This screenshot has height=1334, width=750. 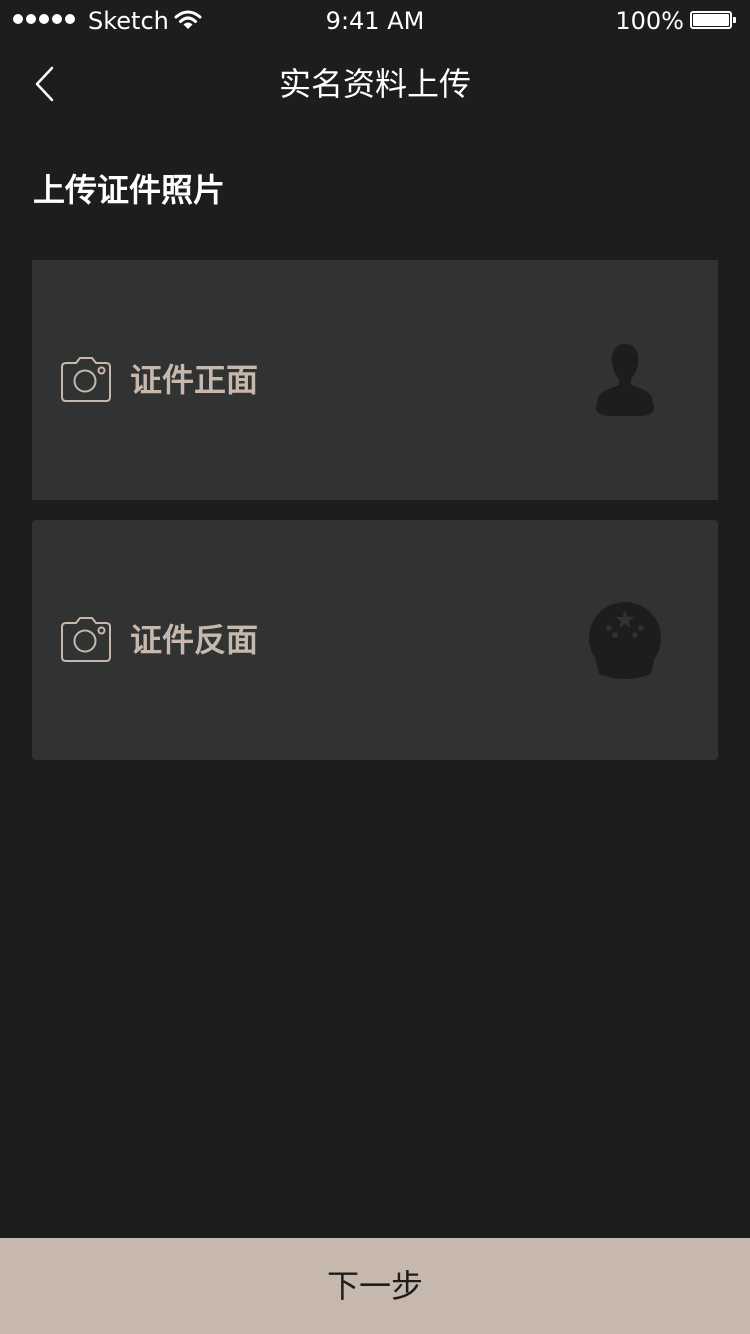 I want to click on card-label-back: 证件反面, so click(x=194, y=640).